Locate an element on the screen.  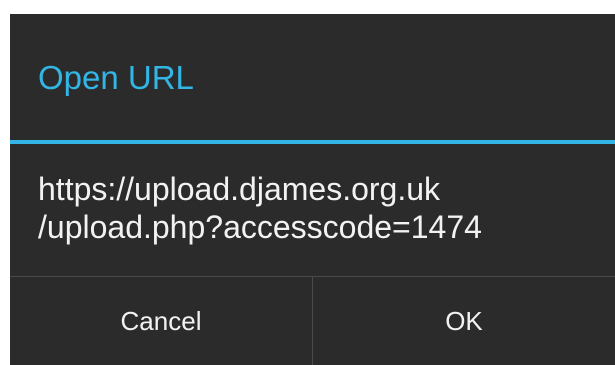
dialog-title: Open URL is located at coordinates (116, 77).